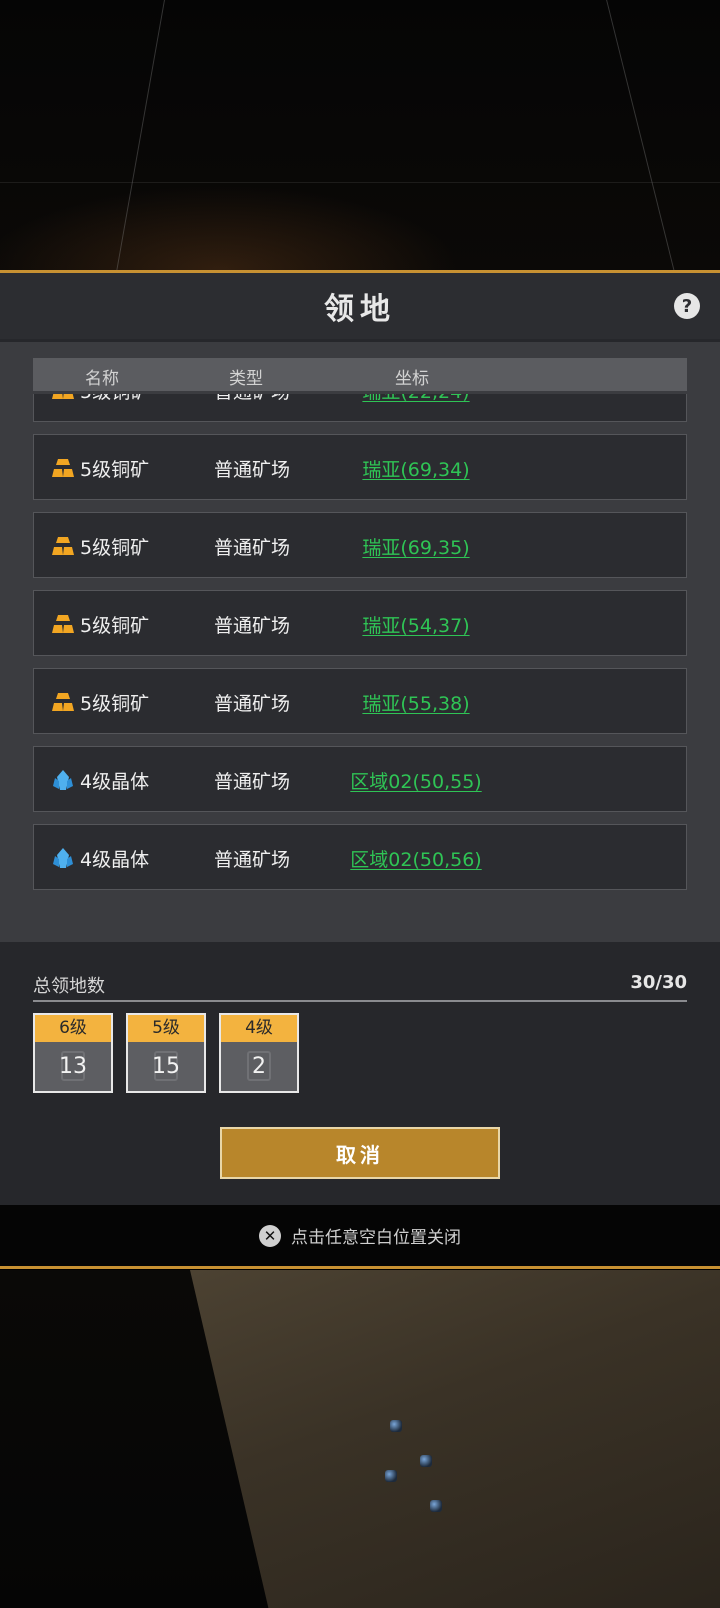 This screenshot has width=720, height=1608. I want to click on close-icon: ✕, so click(270, 1235).